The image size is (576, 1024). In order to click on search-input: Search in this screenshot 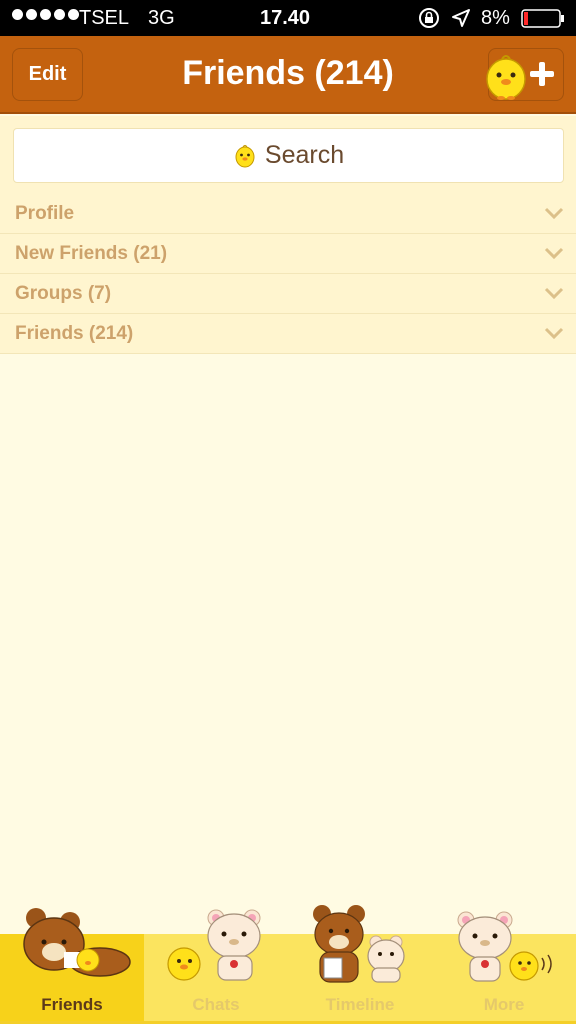, I will do `click(288, 155)`.